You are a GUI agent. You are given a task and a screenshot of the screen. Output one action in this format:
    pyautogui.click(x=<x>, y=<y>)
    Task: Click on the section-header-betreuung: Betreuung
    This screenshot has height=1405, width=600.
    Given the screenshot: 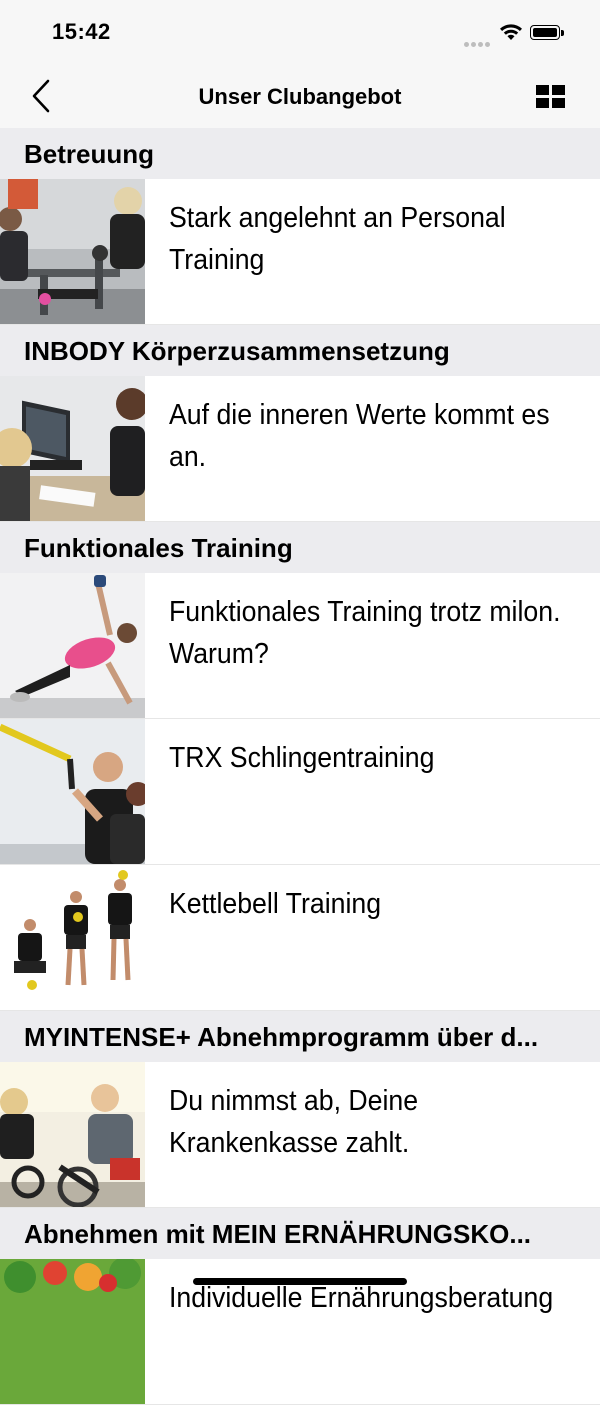 What is the action you would take?
    pyautogui.click(x=300, y=153)
    